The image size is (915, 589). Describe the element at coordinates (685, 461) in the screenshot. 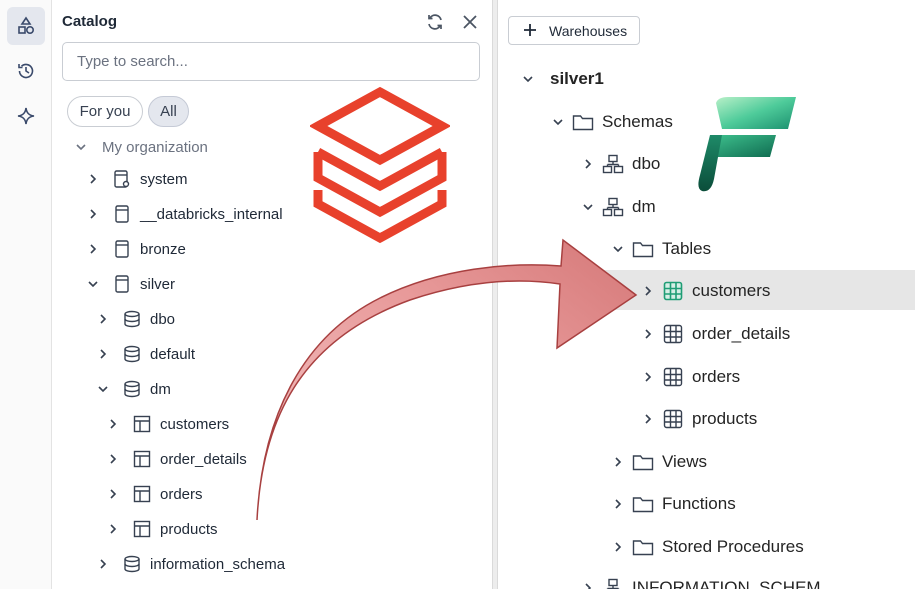

I see `item-label: Views` at that location.